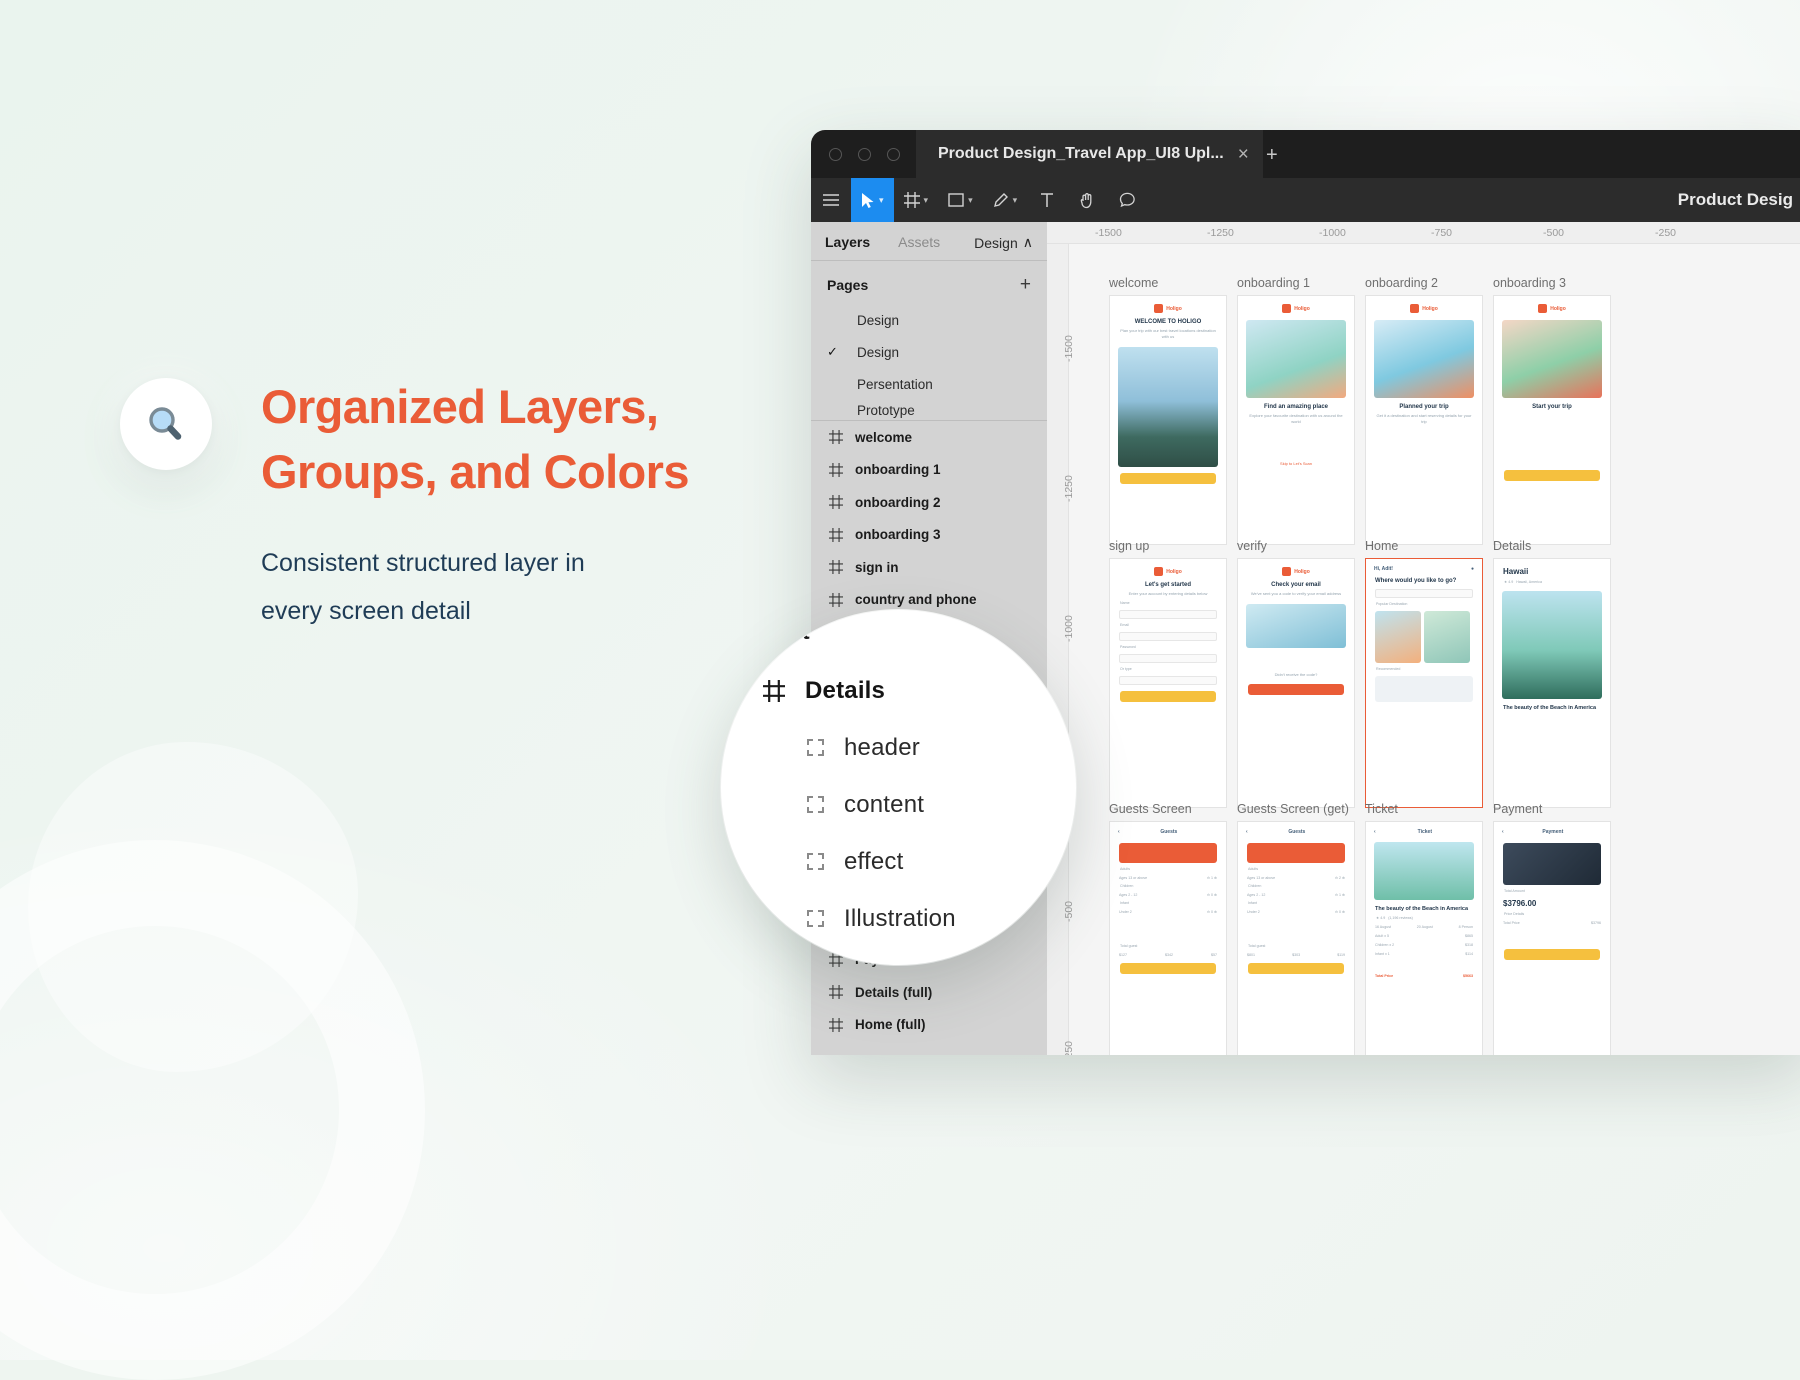 This screenshot has width=1800, height=1380. What do you see at coordinates (884, 804) in the screenshot?
I see `magnified-layer-label: content` at bounding box center [884, 804].